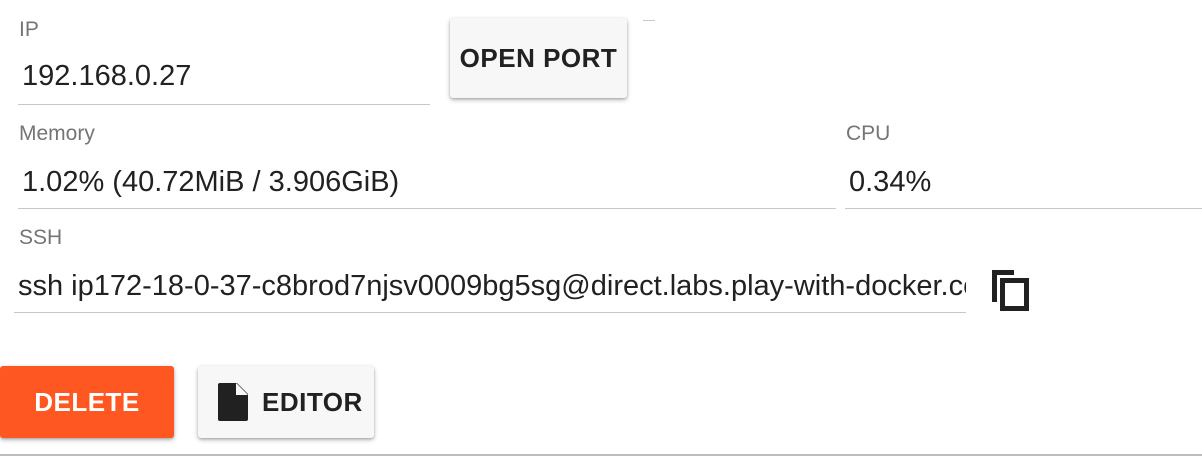  I want to click on divider-dash, so click(649, 20).